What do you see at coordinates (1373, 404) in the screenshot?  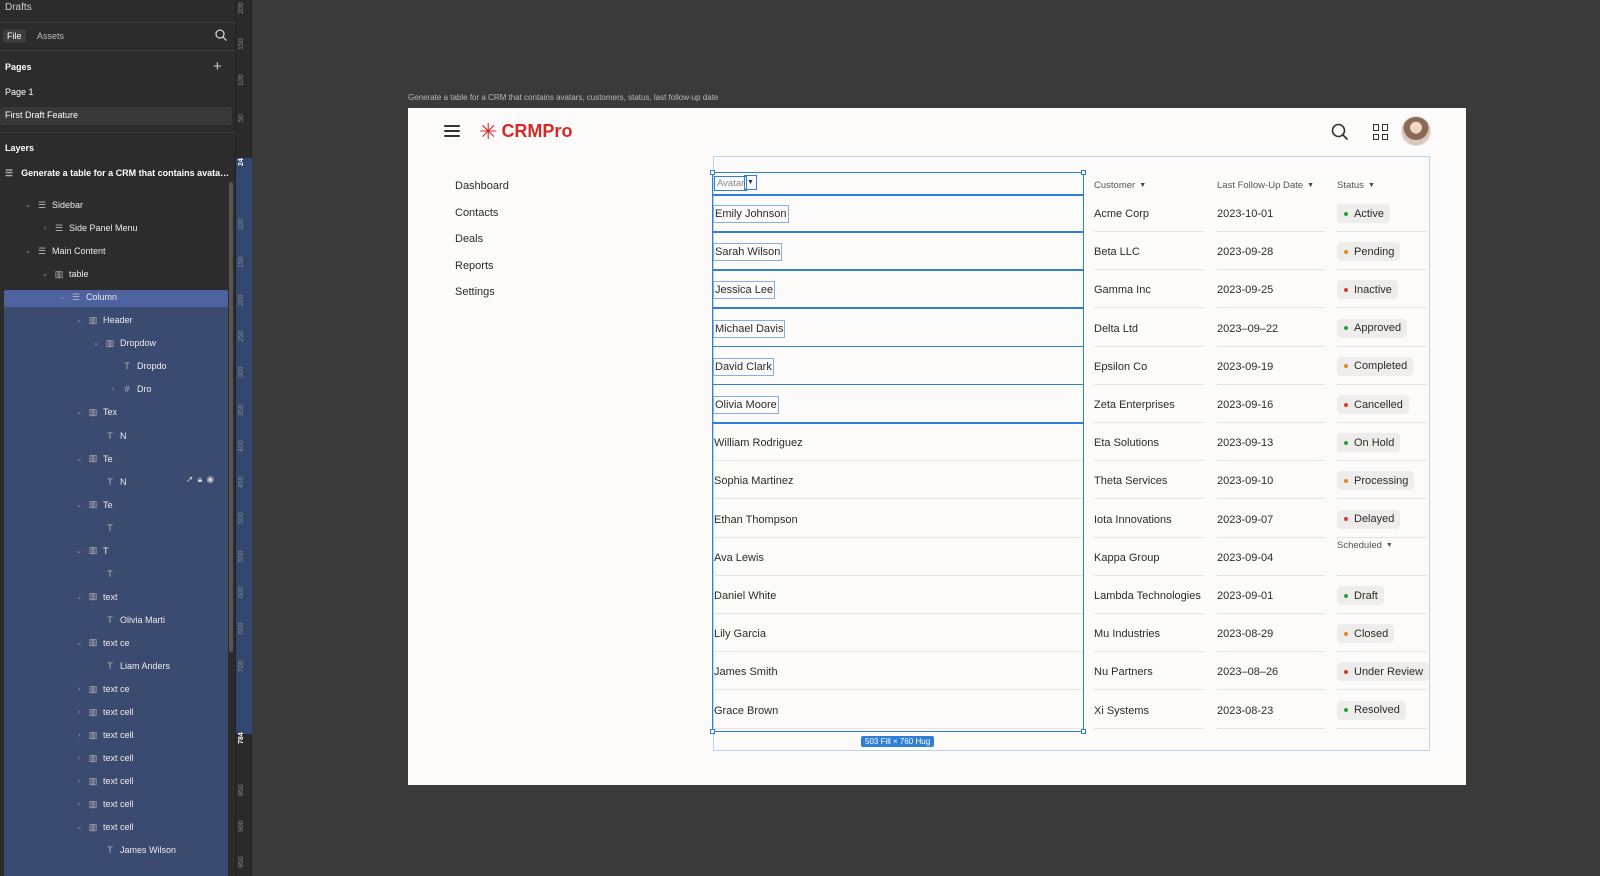 I see `status-badge: Cancelled` at bounding box center [1373, 404].